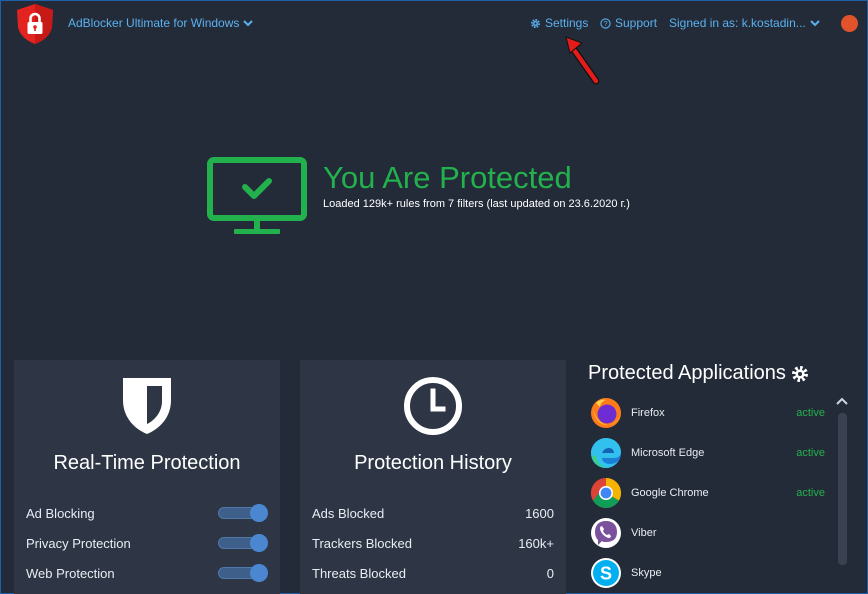 Image resolution: width=868 pixels, height=594 pixels. I want to click on realtime-protection-title: Real-Time Protection, so click(147, 463).